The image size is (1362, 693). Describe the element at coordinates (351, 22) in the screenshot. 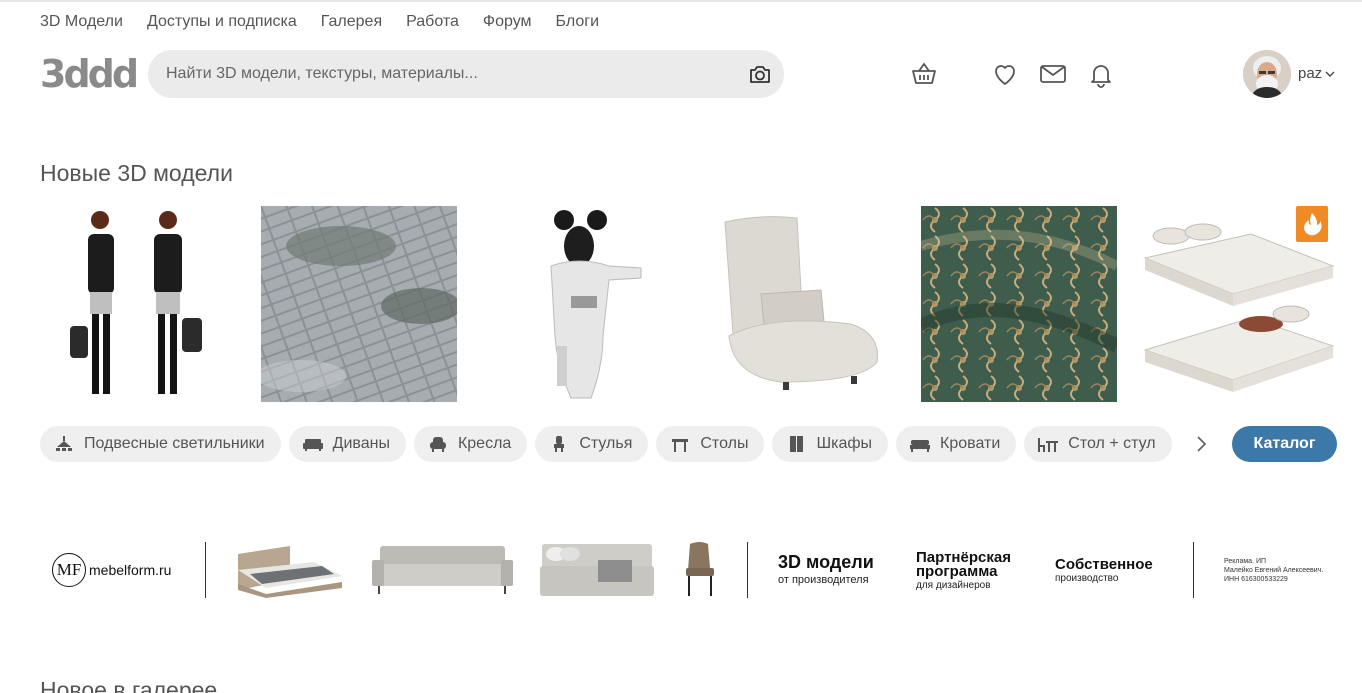

I see `nav-item-gallery: Галерея` at that location.